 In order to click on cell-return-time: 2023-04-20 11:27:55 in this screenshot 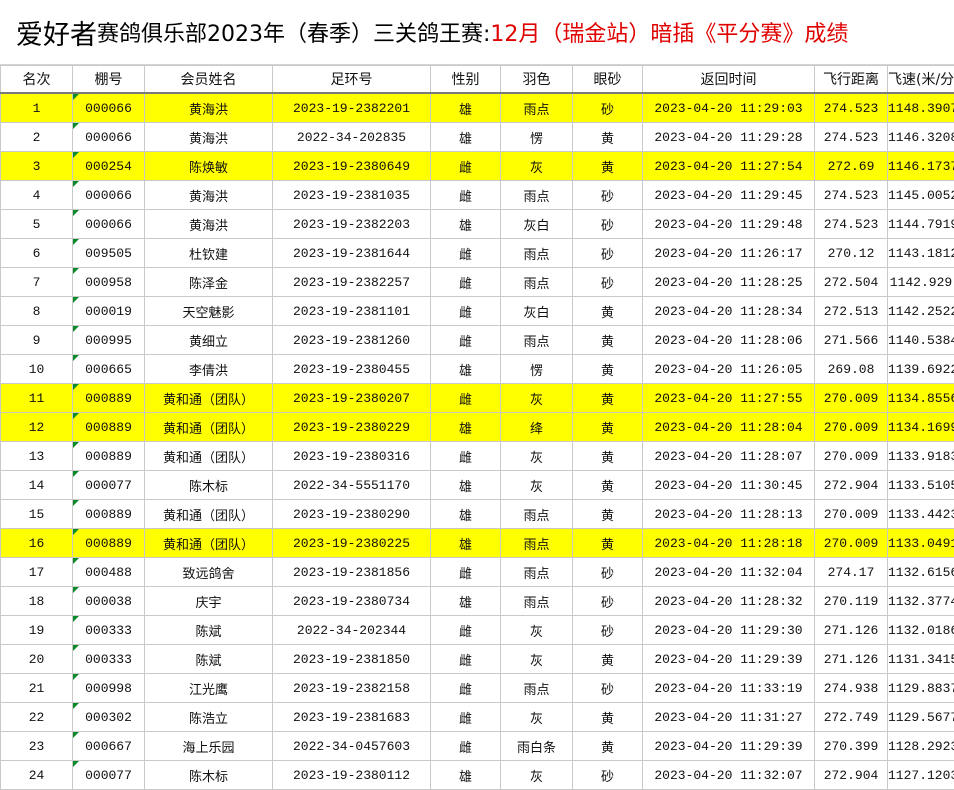, I will do `click(729, 398)`.